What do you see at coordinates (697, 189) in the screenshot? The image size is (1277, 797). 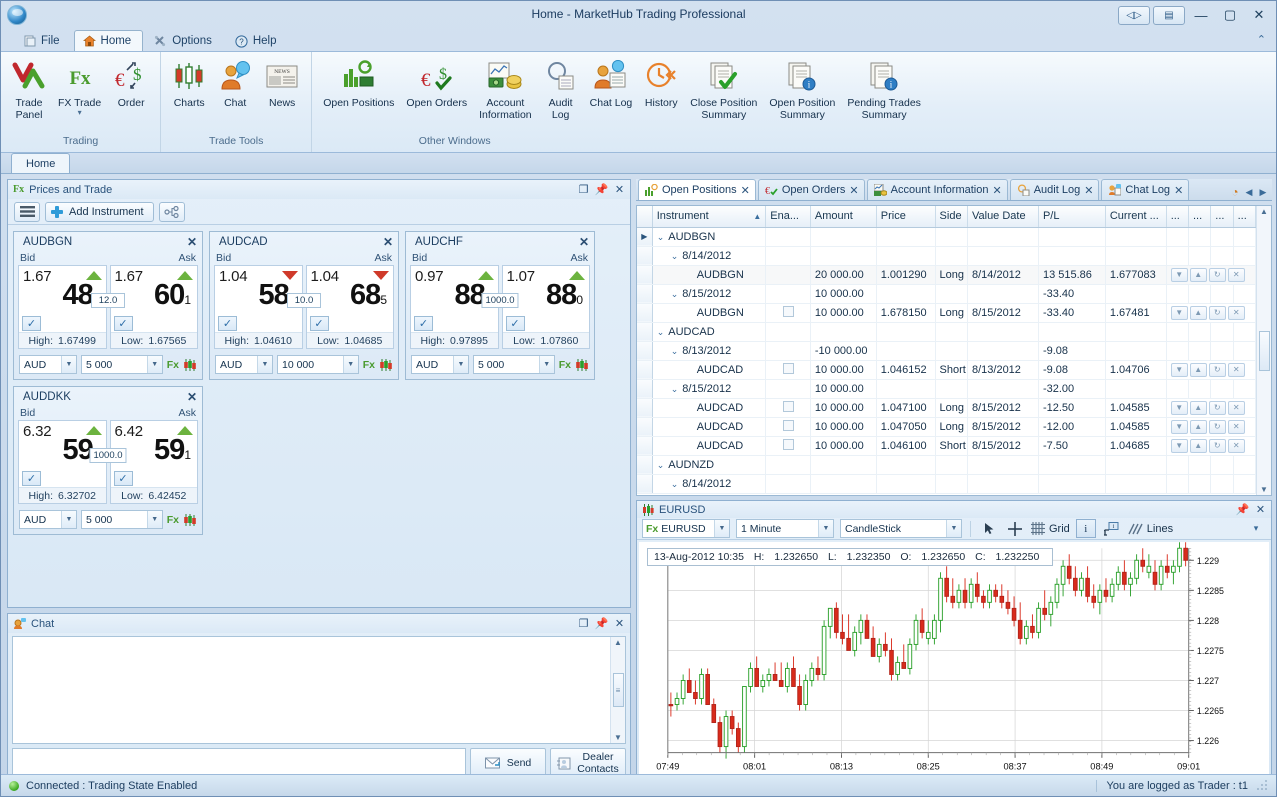 I see `tab-open-positions: Open Positions ✕` at bounding box center [697, 189].